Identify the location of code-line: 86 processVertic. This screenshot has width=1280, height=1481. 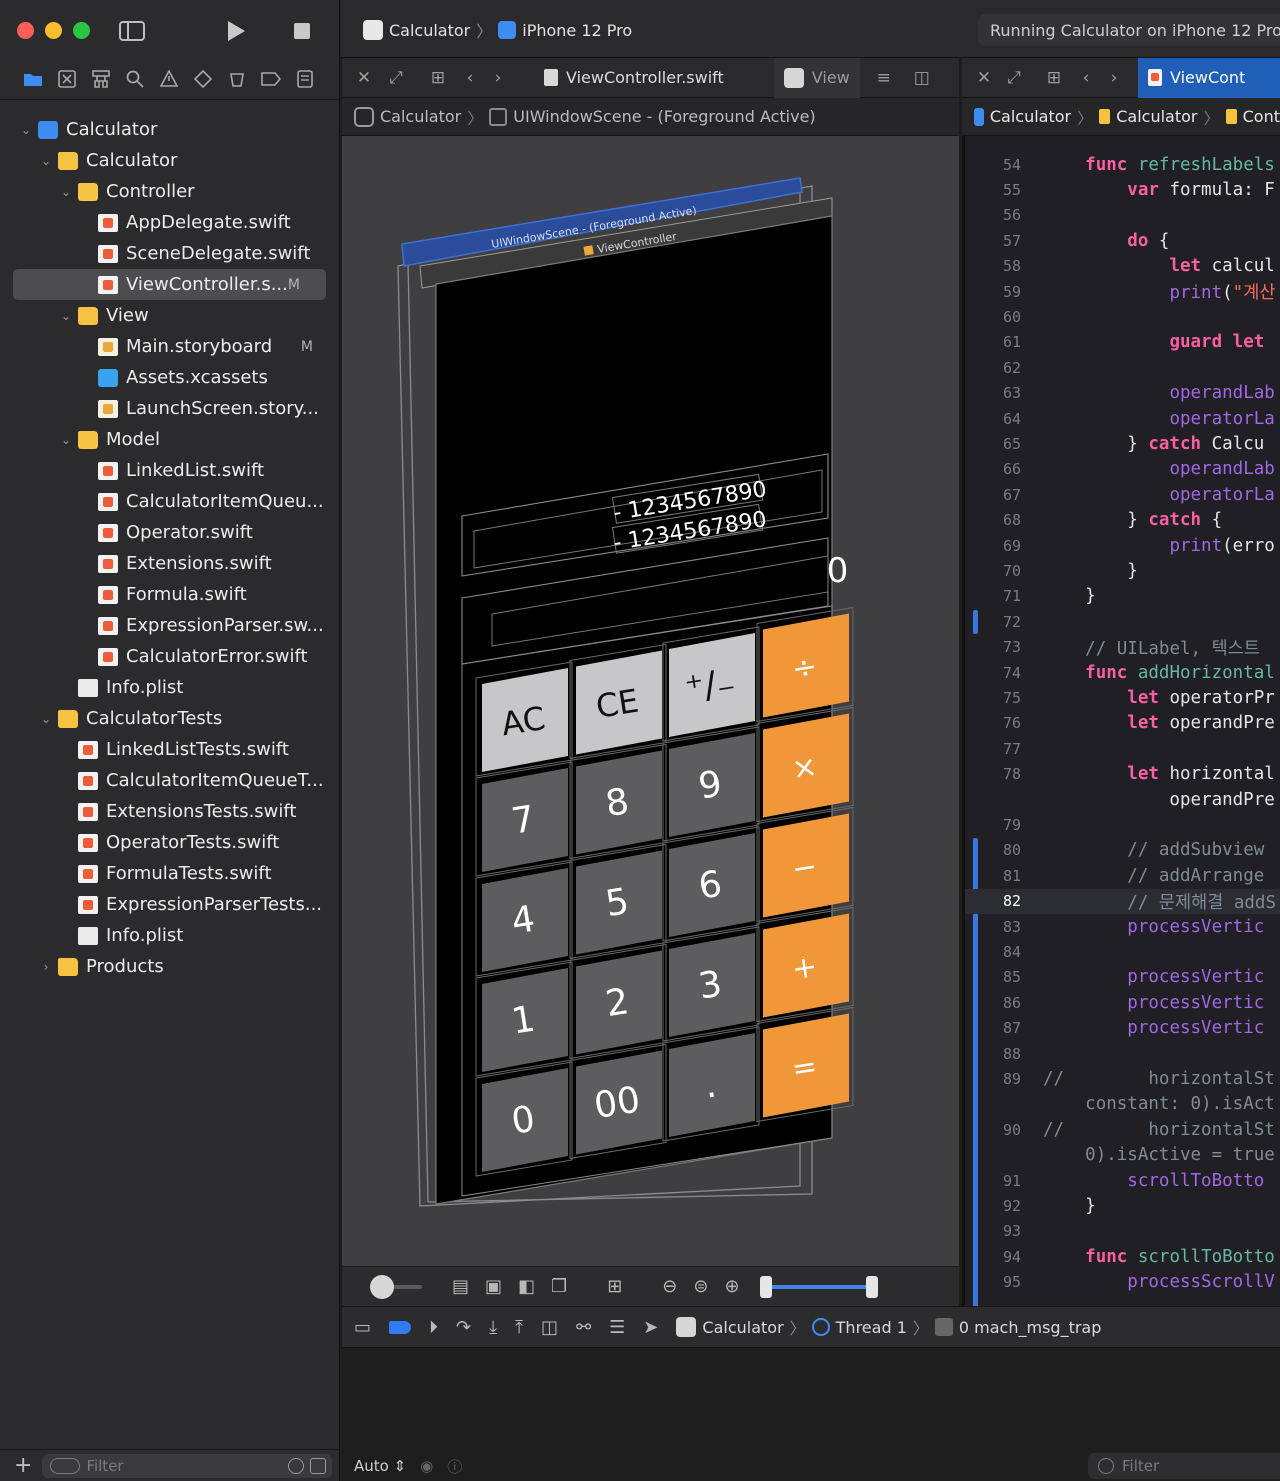
(1122, 1002).